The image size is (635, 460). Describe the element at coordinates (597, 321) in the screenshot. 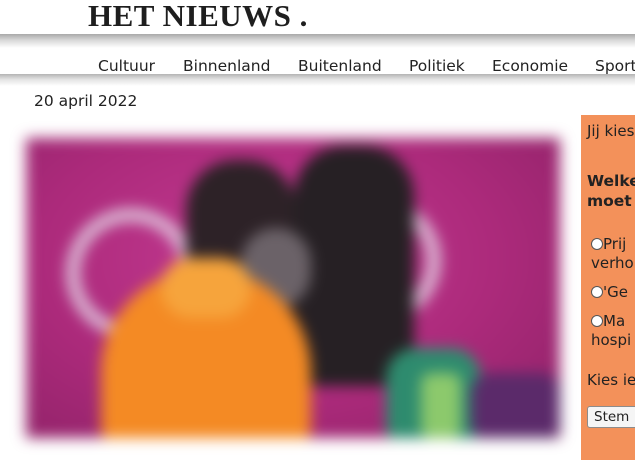

I see `poll-option-3-radio` at that location.